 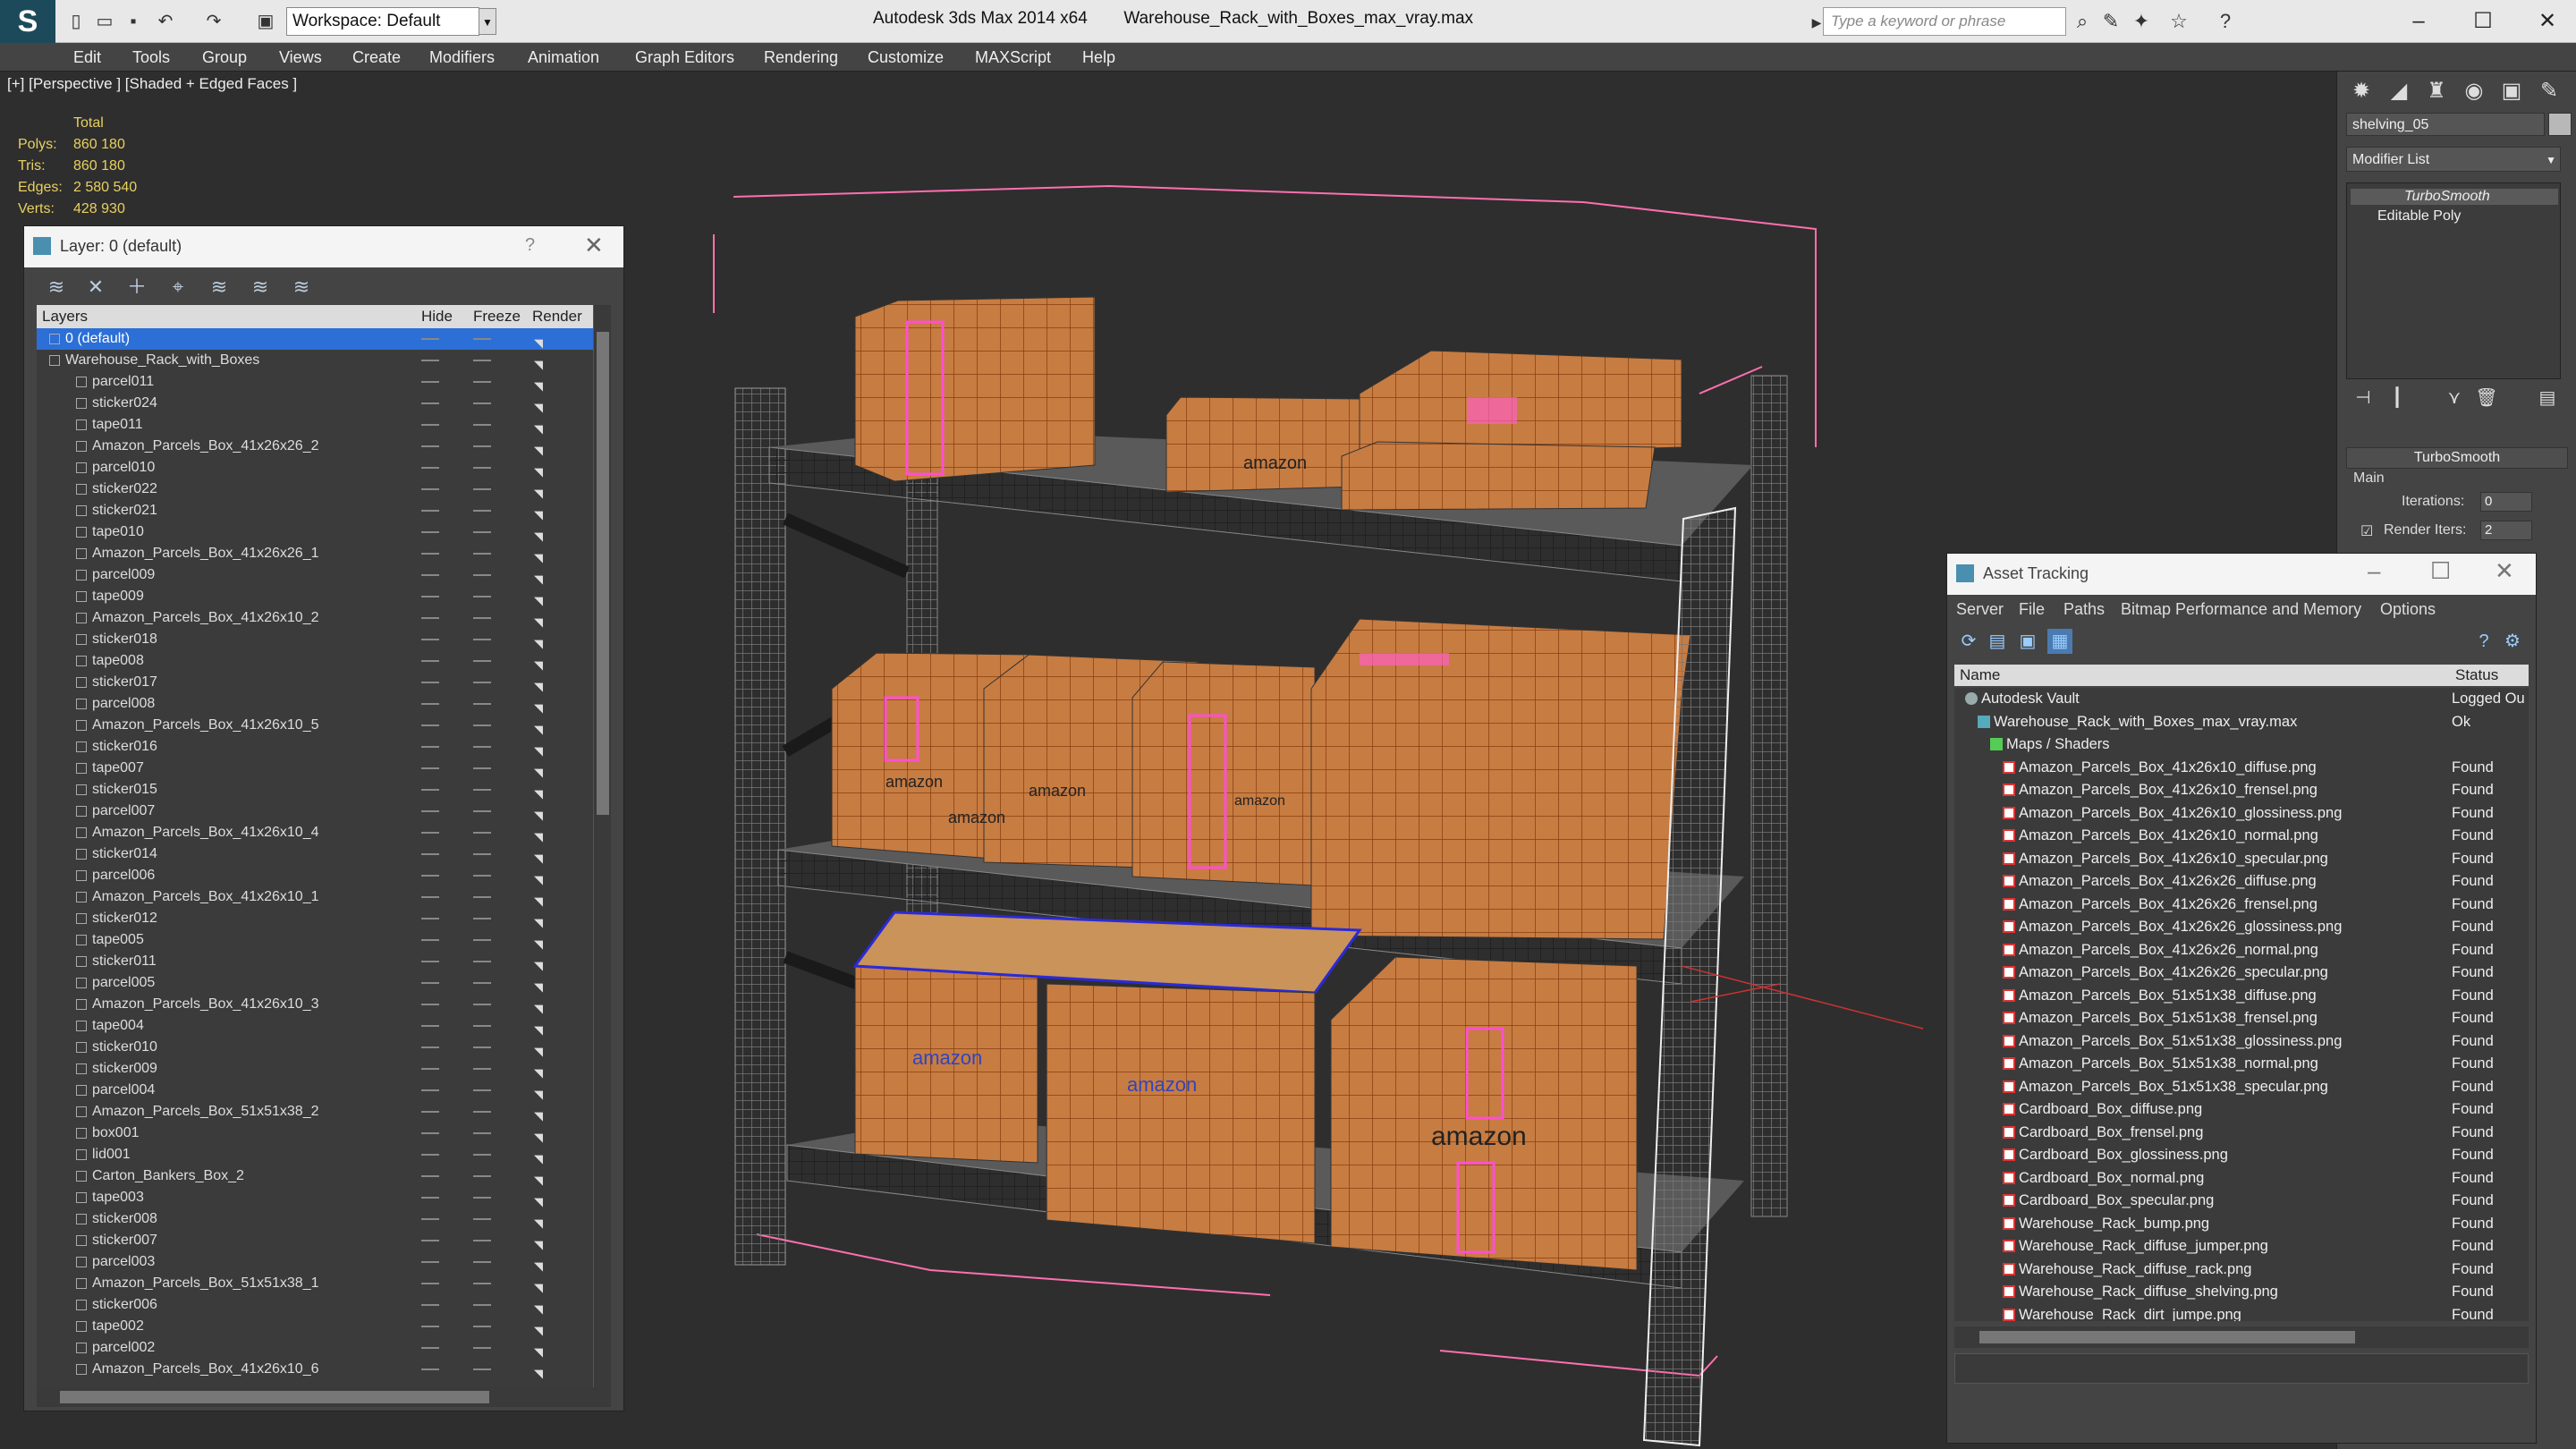 I want to click on list-view-icon: ▤, so click(x=1997, y=641).